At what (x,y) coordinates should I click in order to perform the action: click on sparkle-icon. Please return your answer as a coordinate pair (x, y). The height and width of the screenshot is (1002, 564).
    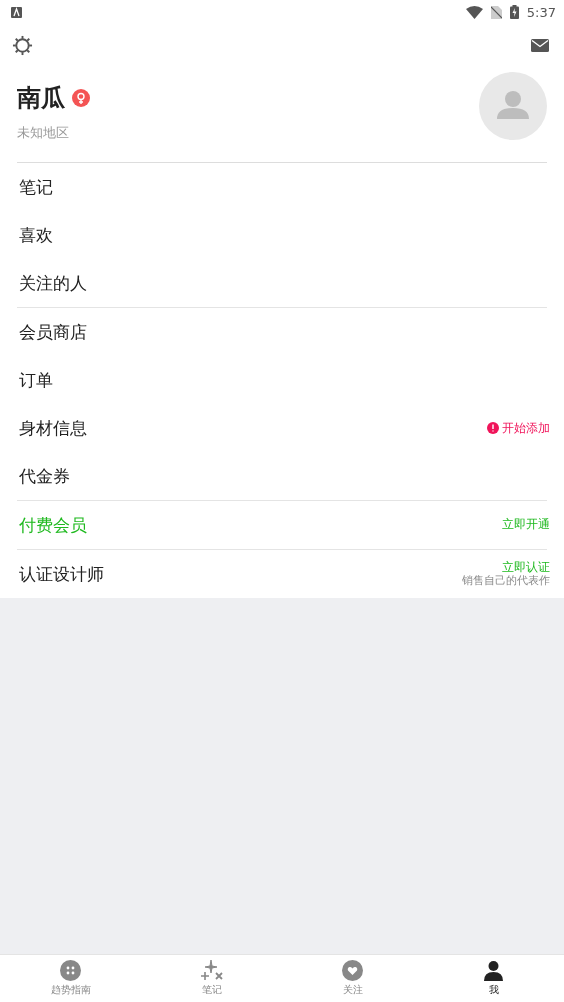
    Looking at the image, I should click on (211, 970).